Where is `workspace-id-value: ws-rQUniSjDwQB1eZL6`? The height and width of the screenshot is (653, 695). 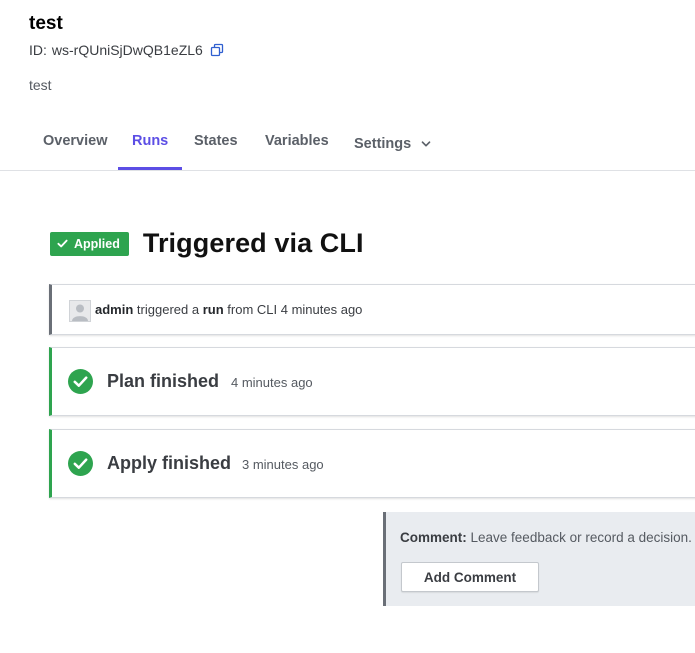
workspace-id-value: ws-rQUniSjDwQB1eZL6 is located at coordinates (127, 50).